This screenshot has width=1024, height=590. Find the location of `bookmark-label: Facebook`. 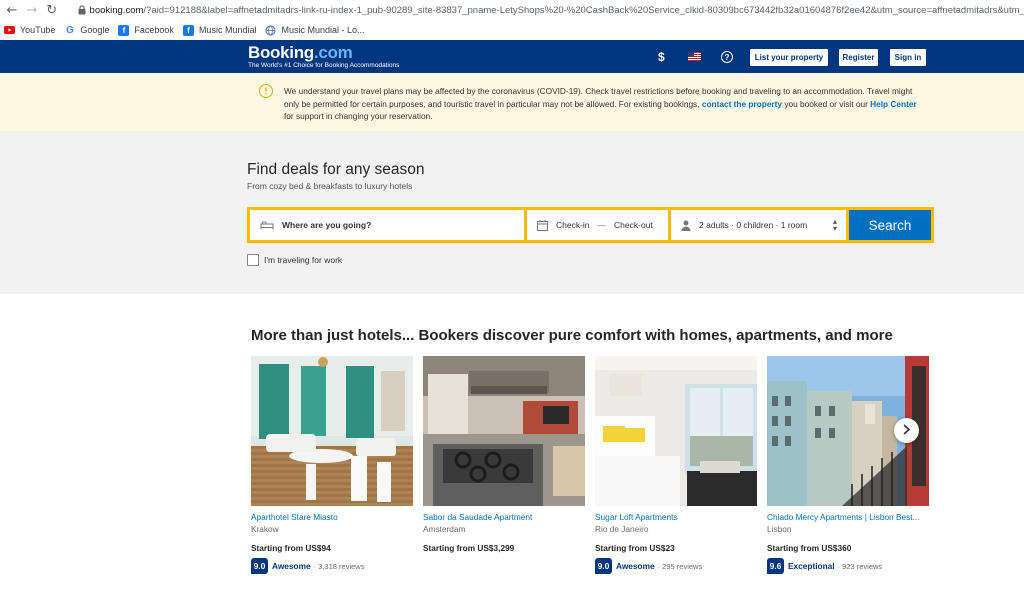

bookmark-label: Facebook is located at coordinates (154, 30).